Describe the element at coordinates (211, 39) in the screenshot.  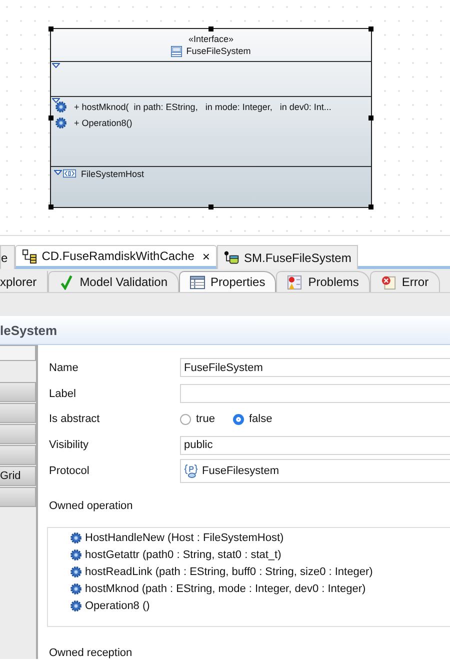
I see `stereotype-label: «Interface»` at that location.